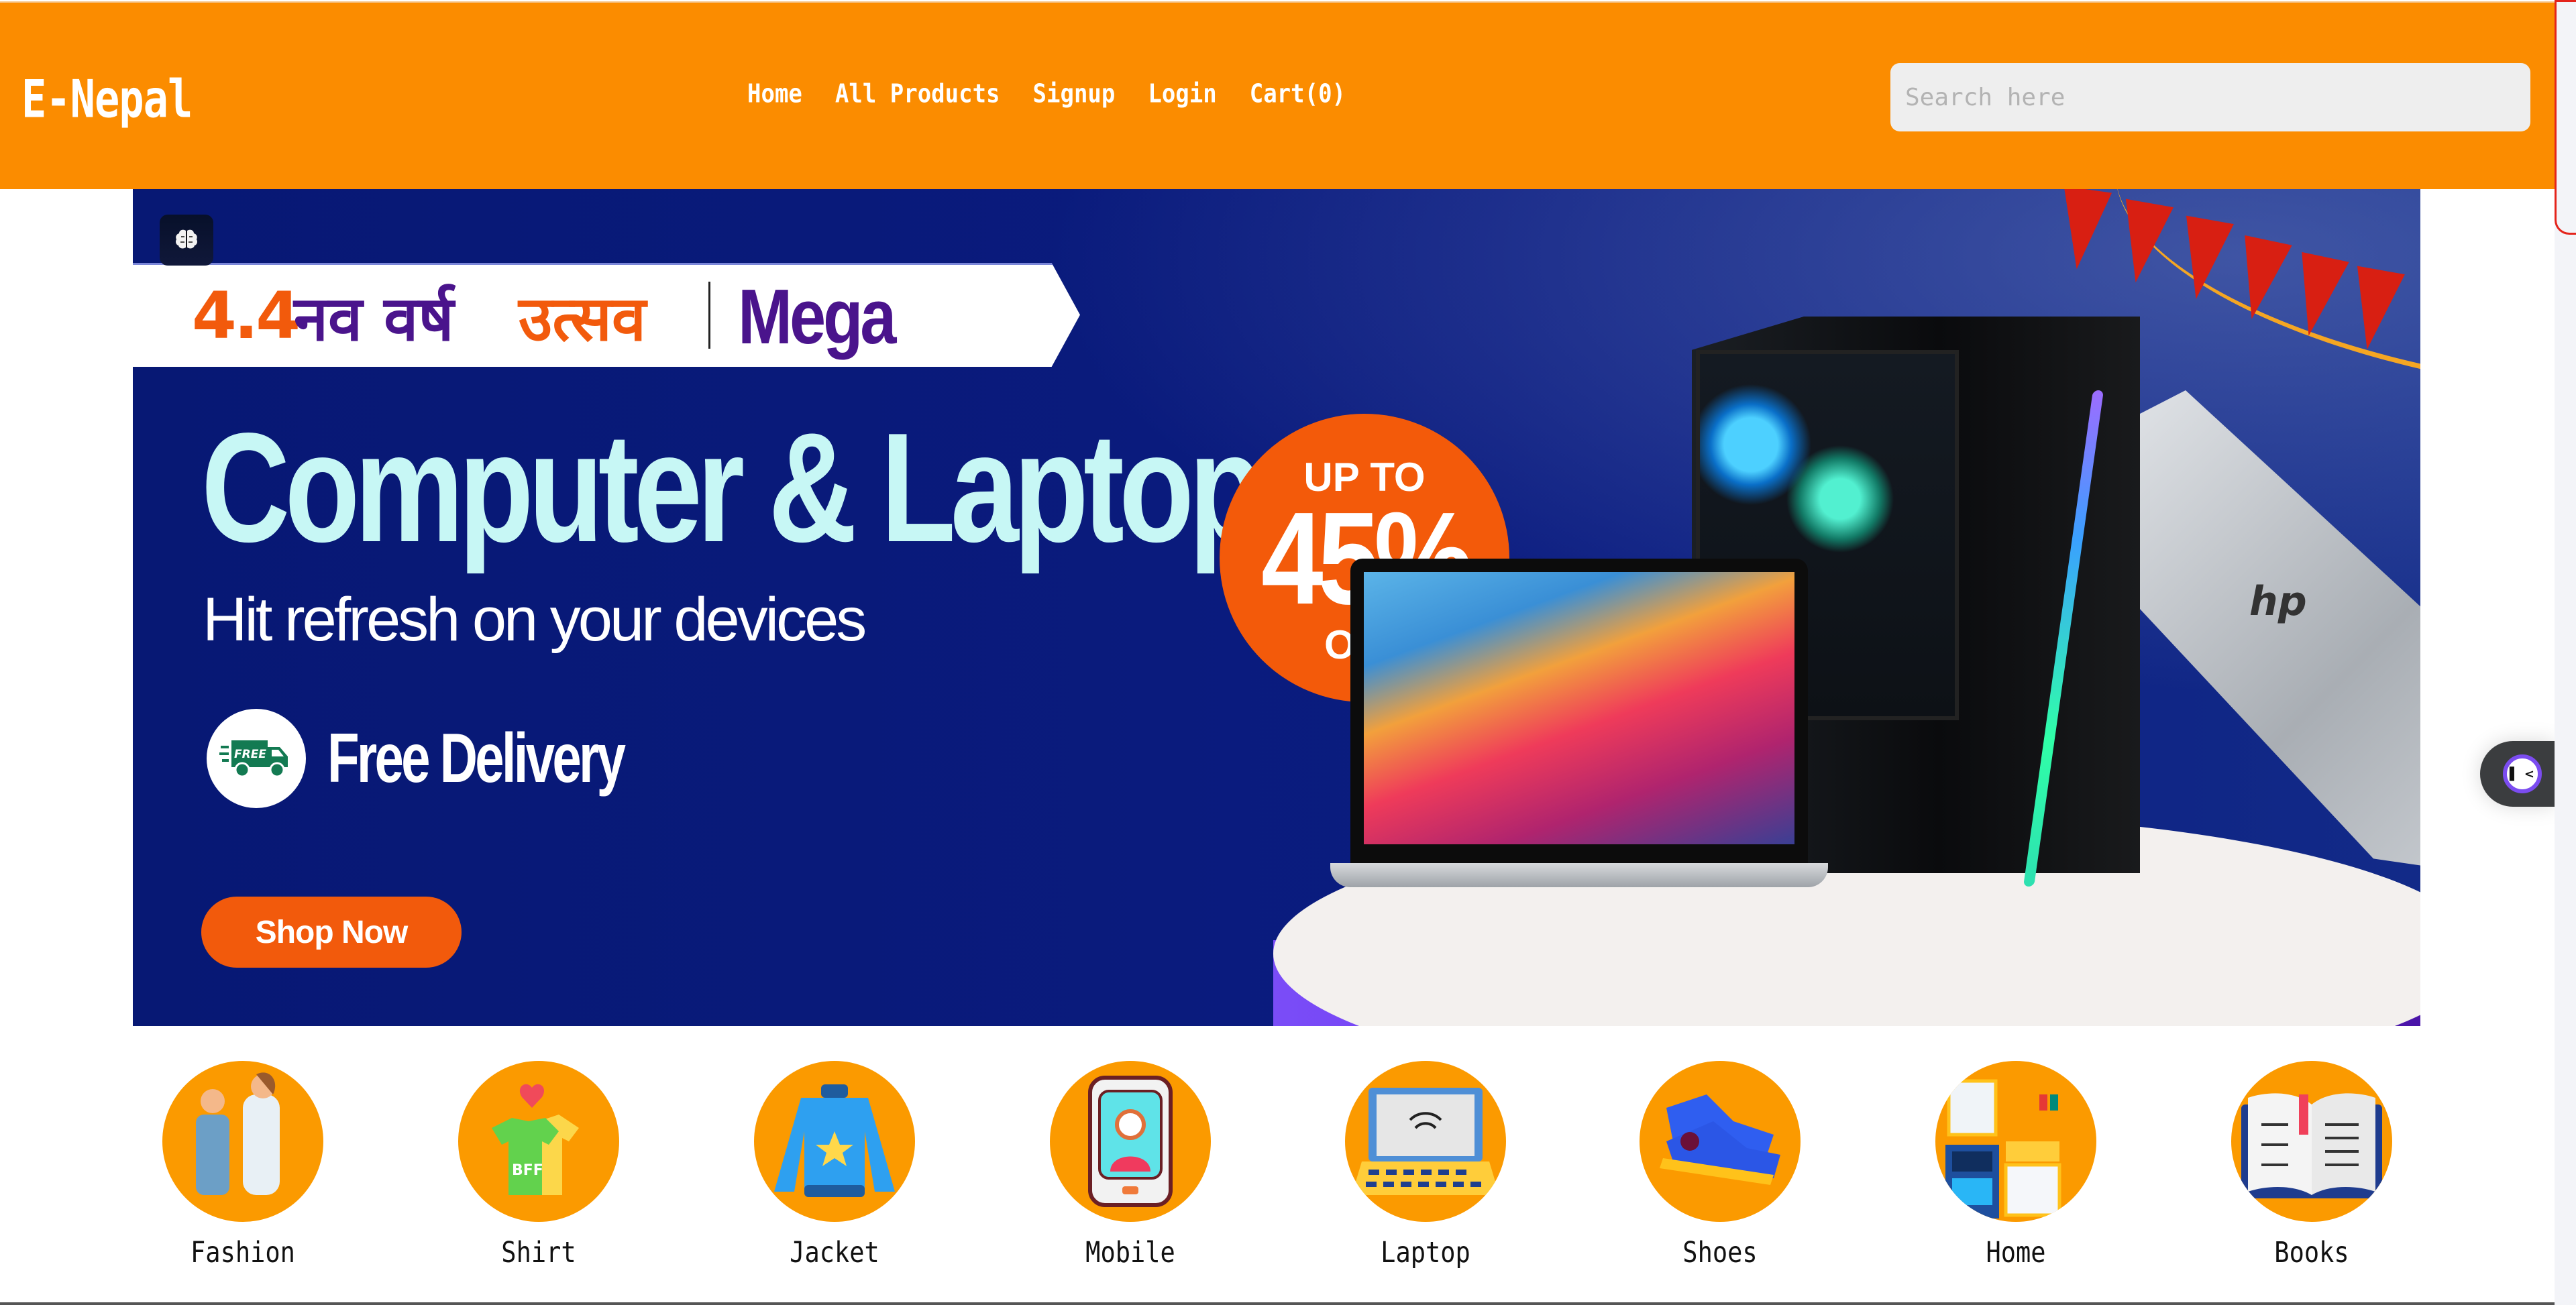 This screenshot has width=2576, height=1305. Describe the element at coordinates (1579, 708) in the screenshot. I see `macbook-display` at that location.